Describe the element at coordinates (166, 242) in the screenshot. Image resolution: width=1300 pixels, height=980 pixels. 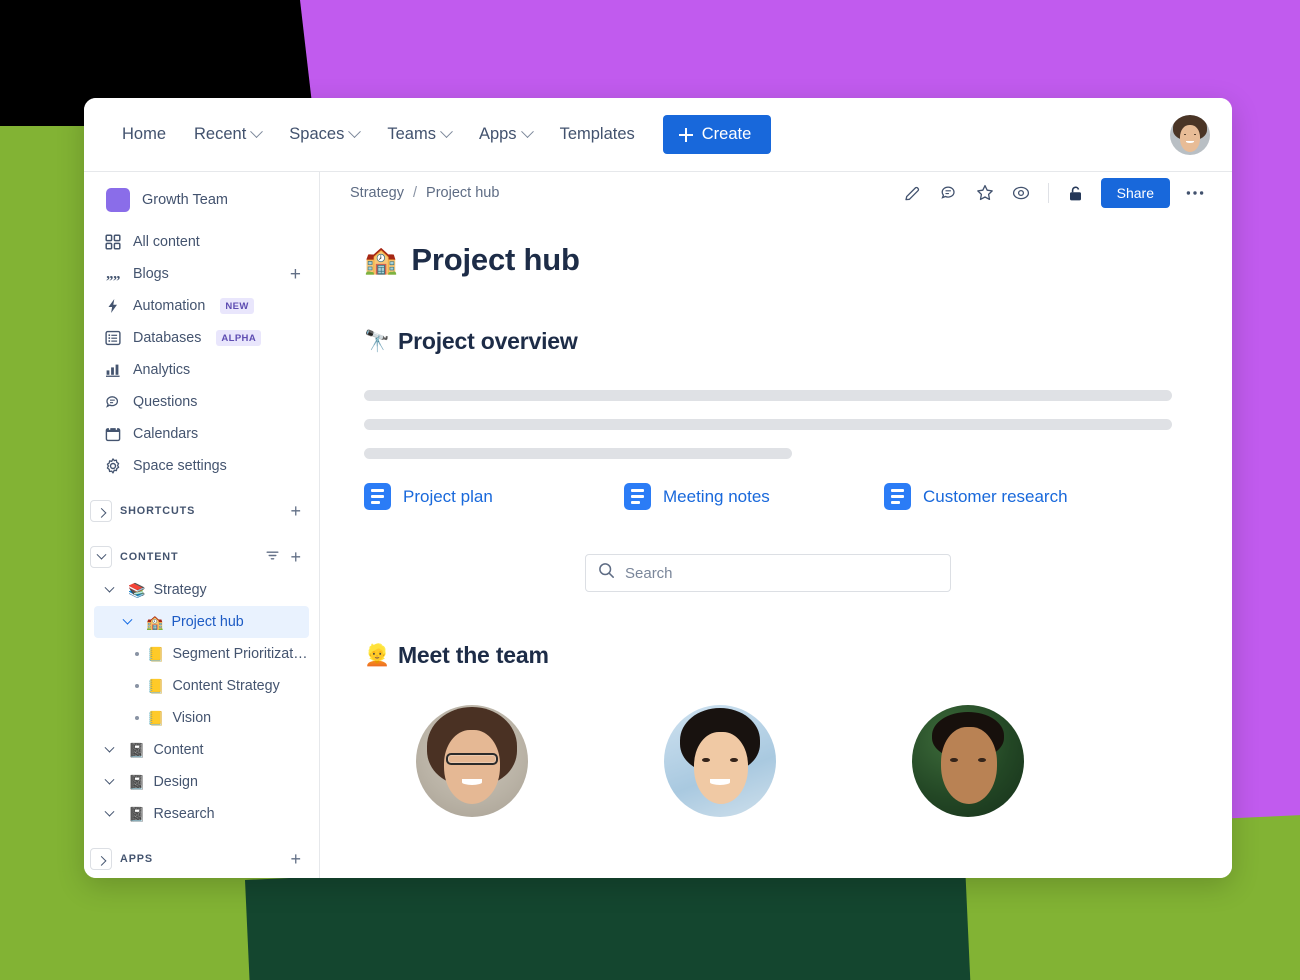
I see `sidebar-item-label: All content` at that location.